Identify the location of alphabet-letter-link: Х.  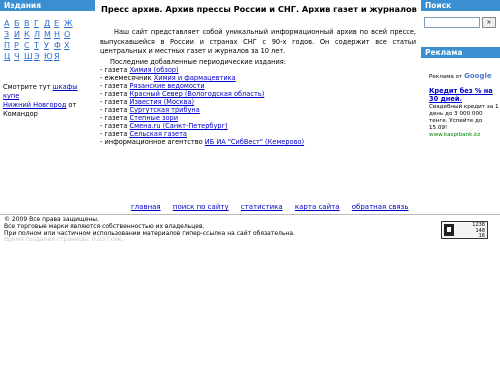
(69, 45).